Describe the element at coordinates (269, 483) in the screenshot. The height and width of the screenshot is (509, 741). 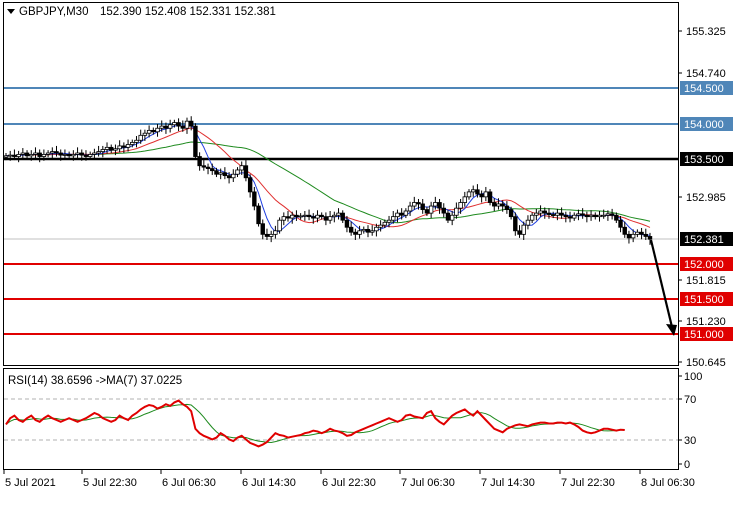
I see `time-tick: 6 Jul 14:30` at that location.